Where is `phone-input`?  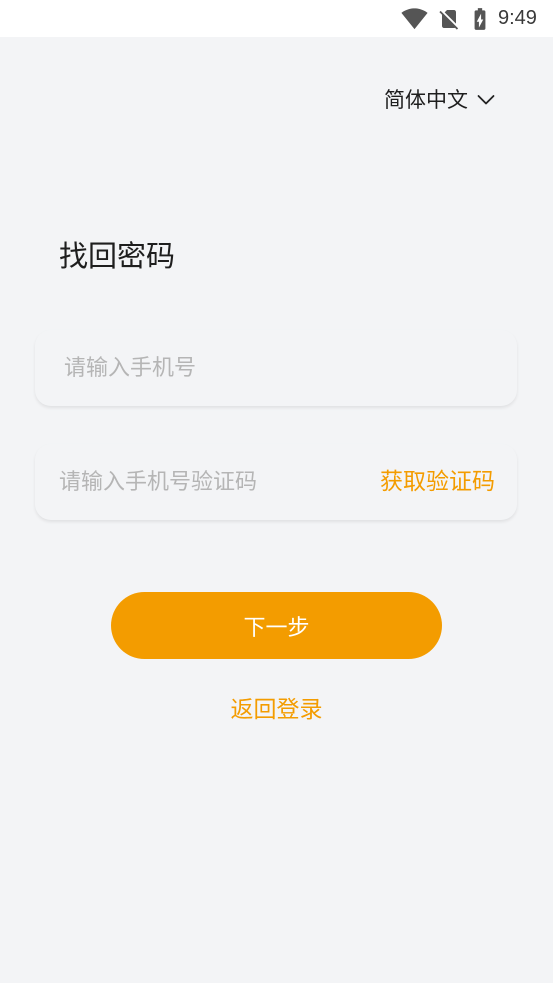
phone-input is located at coordinates (284, 368).